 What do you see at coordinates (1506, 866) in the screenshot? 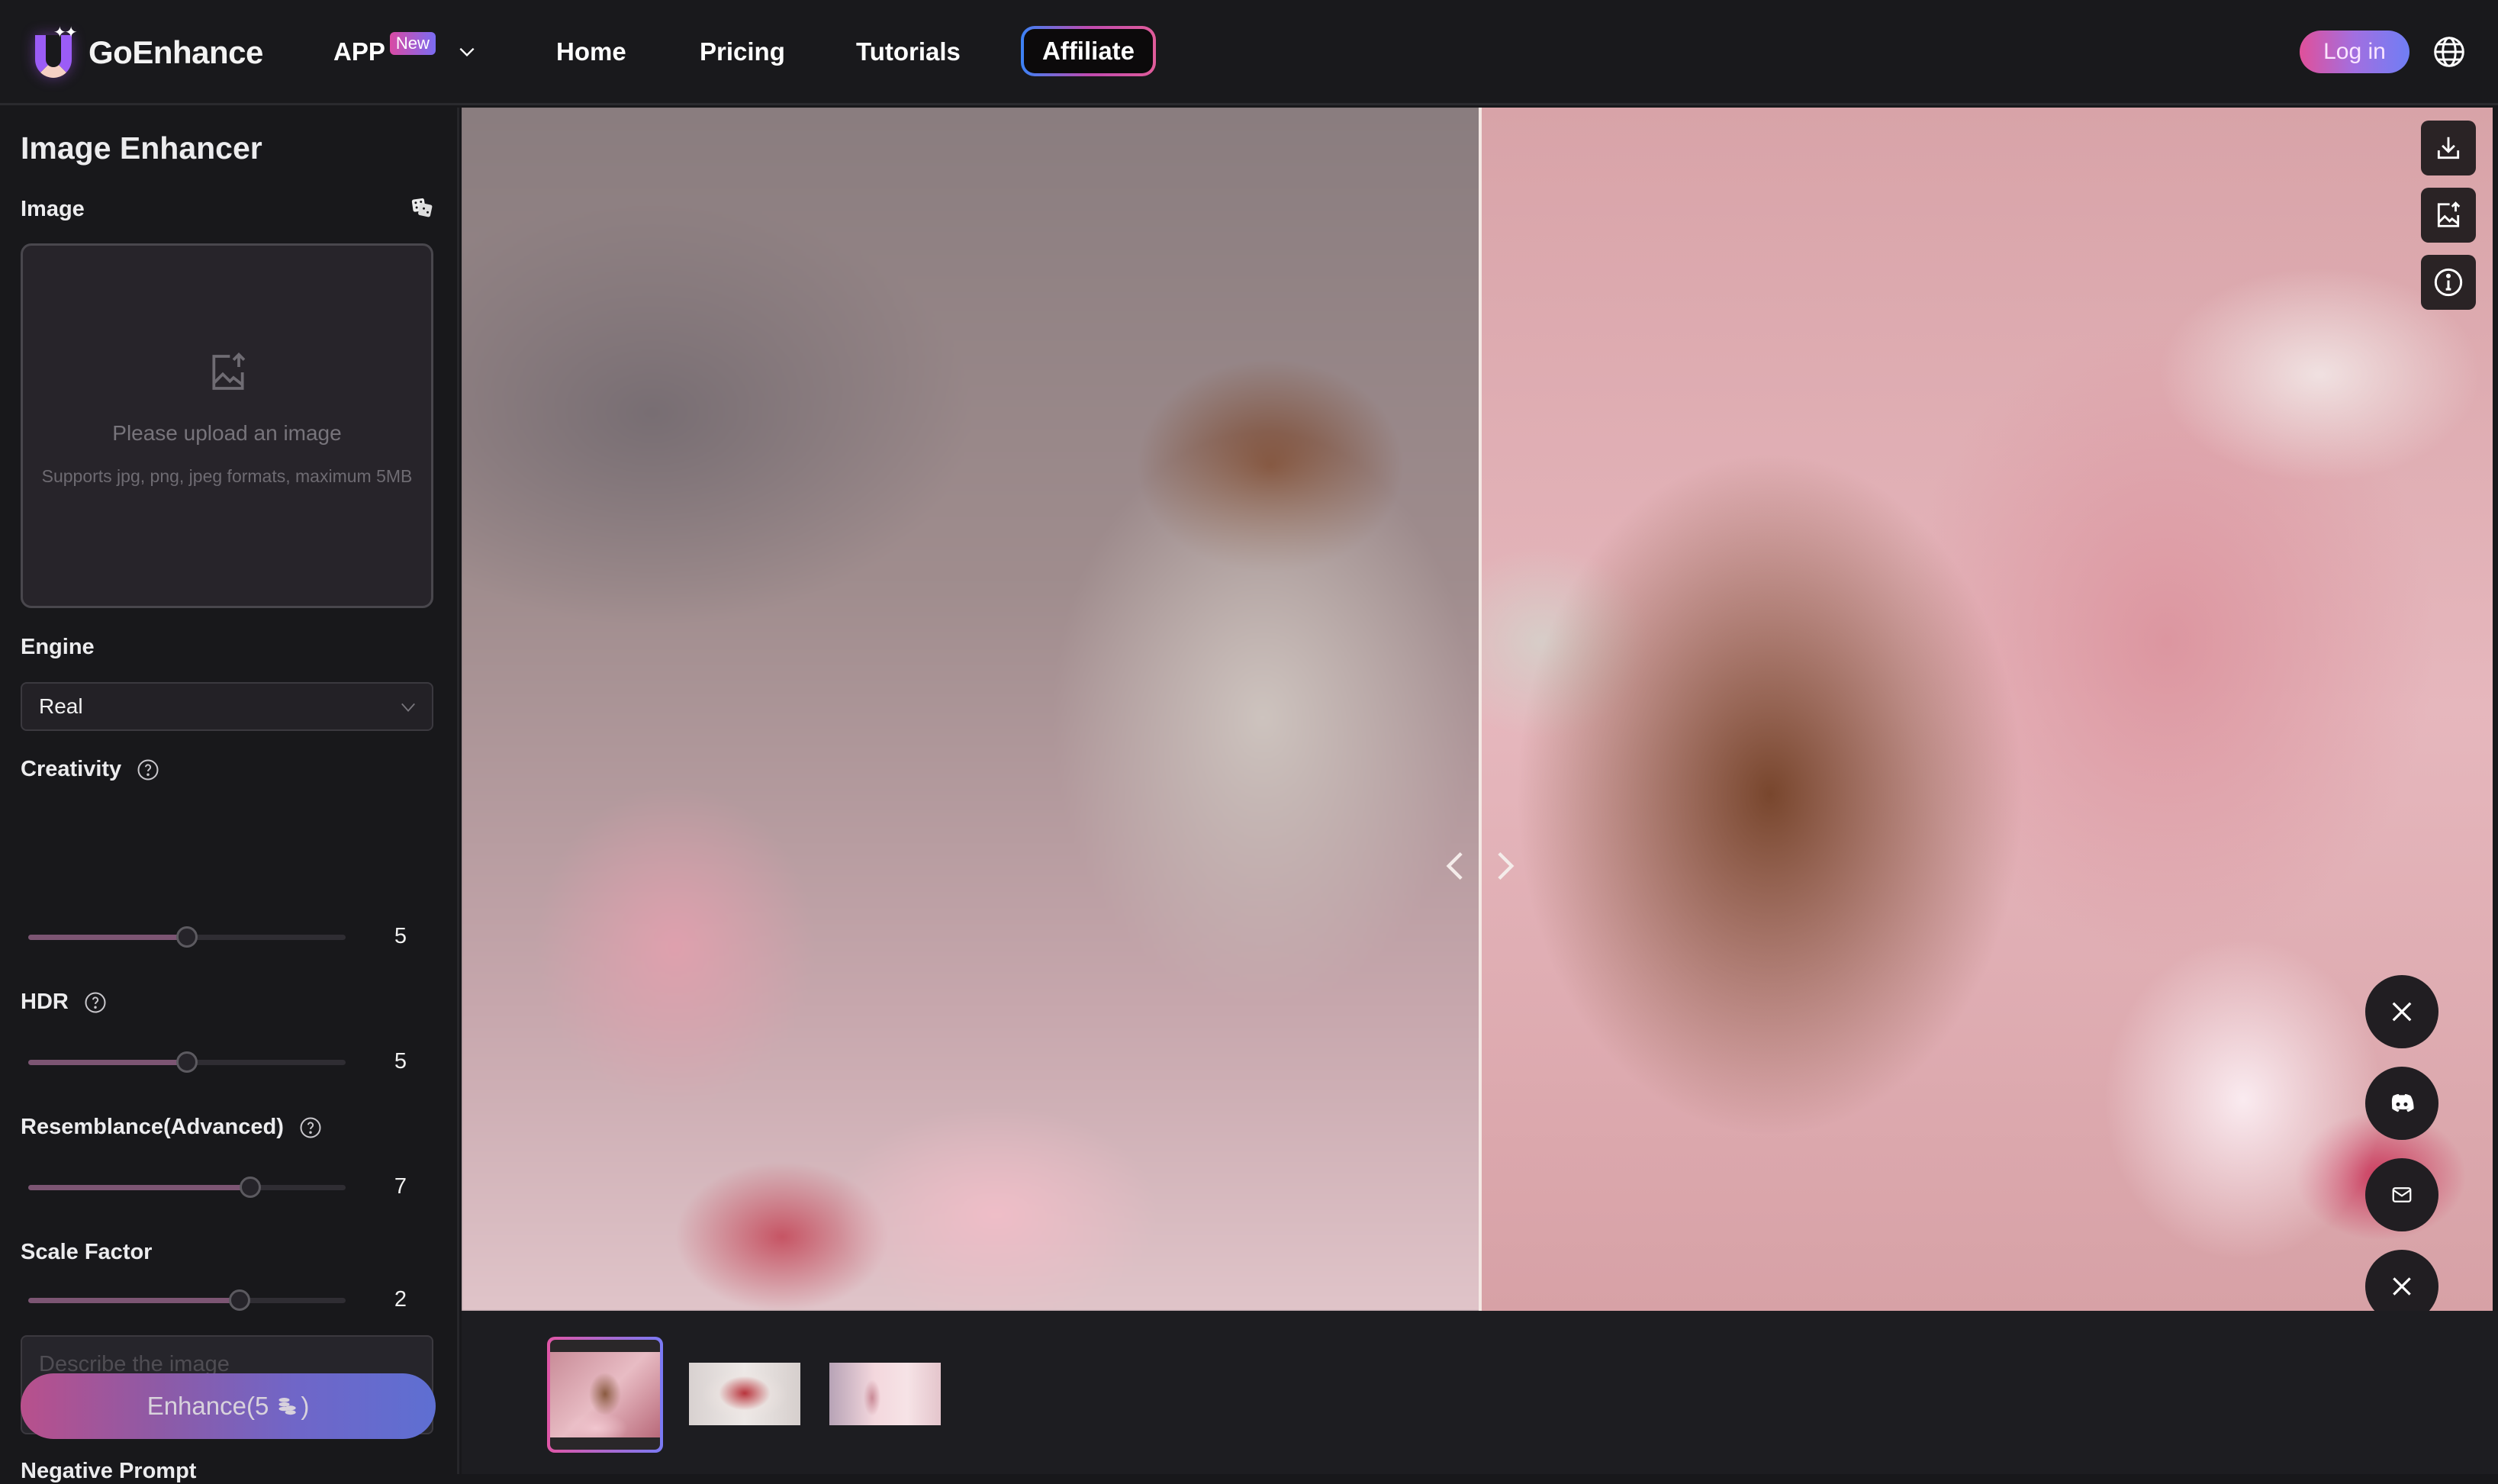
I see `chevron-right-icon` at bounding box center [1506, 866].